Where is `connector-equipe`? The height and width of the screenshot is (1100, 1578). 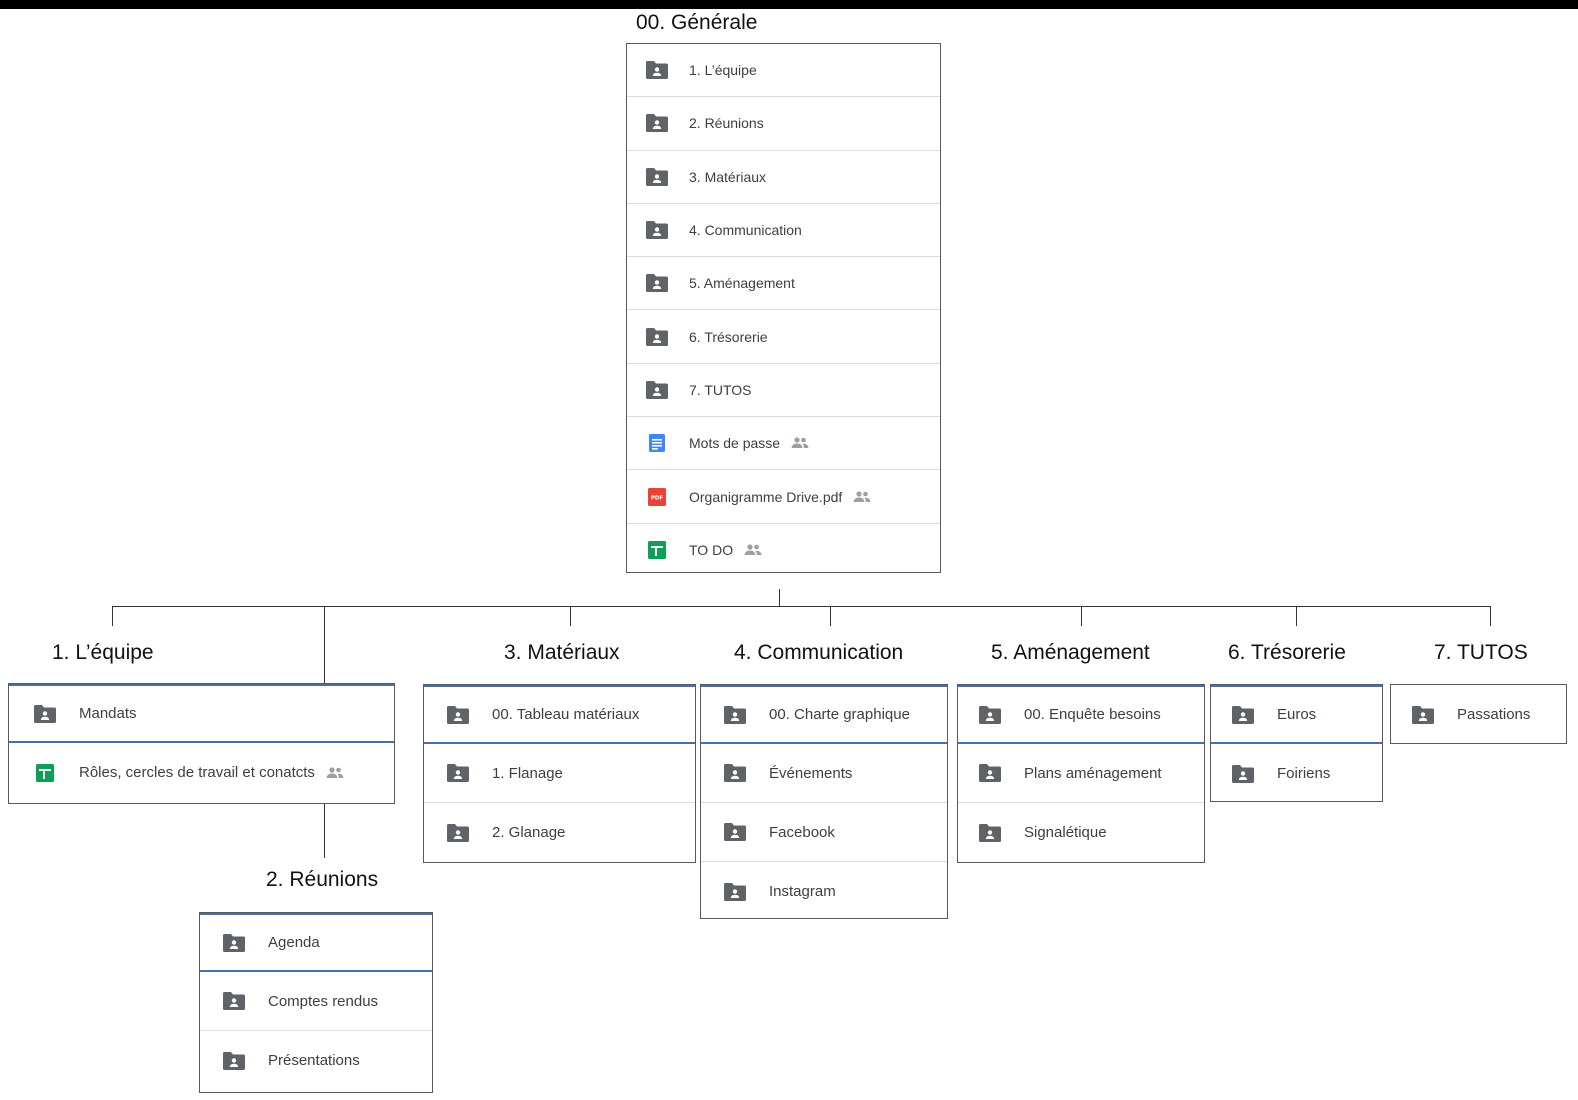
connector-equipe is located at coordinates (112, 616).